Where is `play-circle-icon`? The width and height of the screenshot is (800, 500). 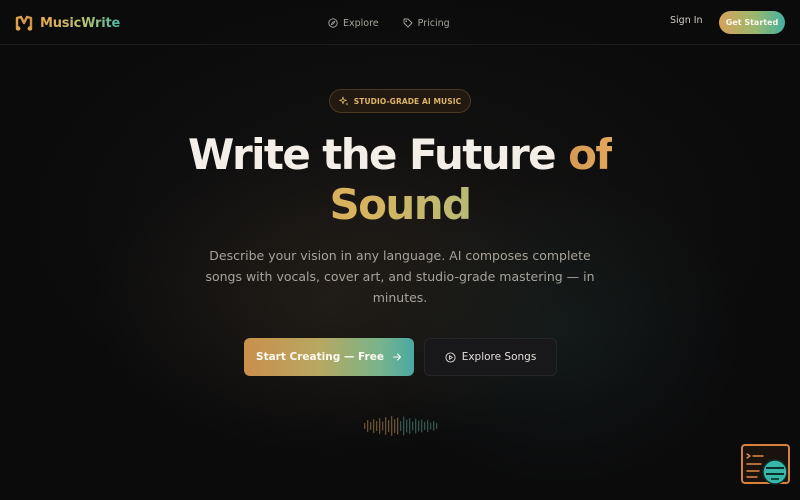
play-circle-icon is located at coordinates (450, 357).